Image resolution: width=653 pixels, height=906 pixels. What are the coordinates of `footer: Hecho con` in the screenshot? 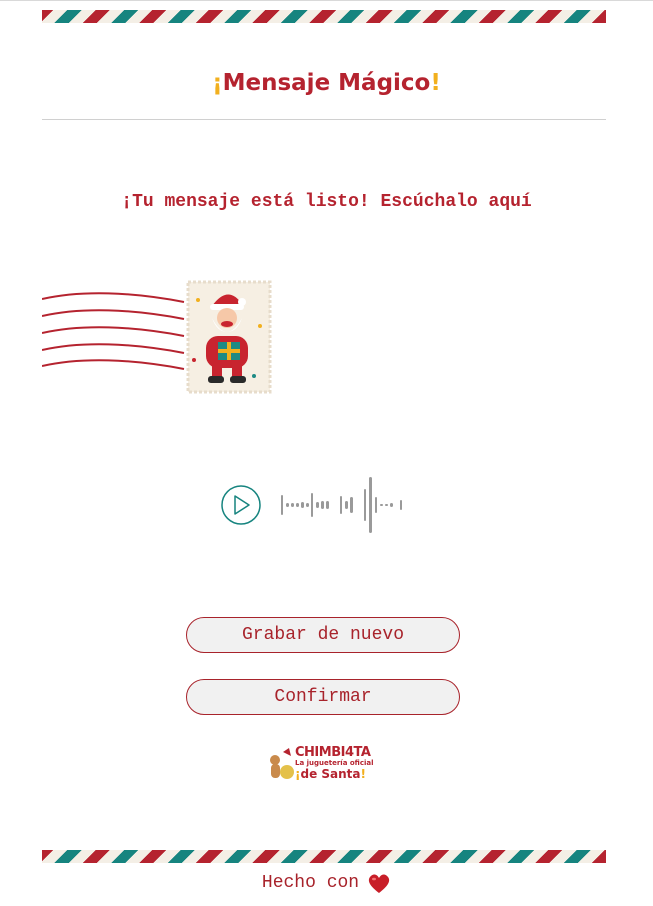 It's located at (326, 883).